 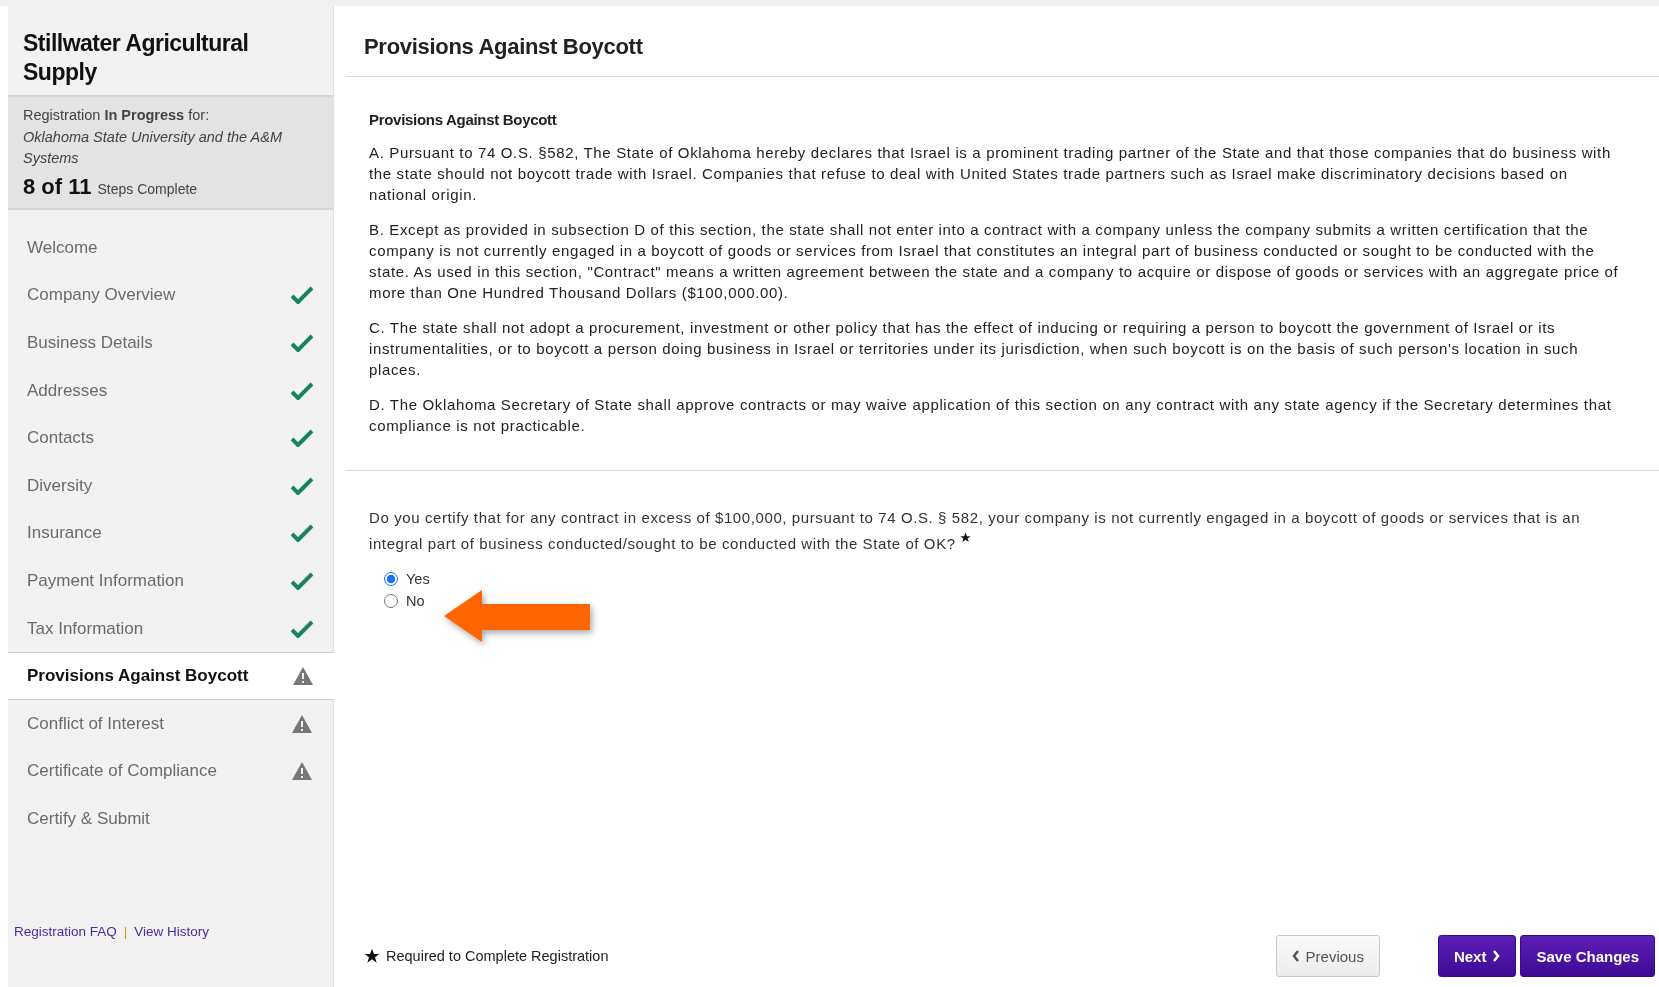 I want to click on nav-item: Contacts, so click(x=170, y=438).